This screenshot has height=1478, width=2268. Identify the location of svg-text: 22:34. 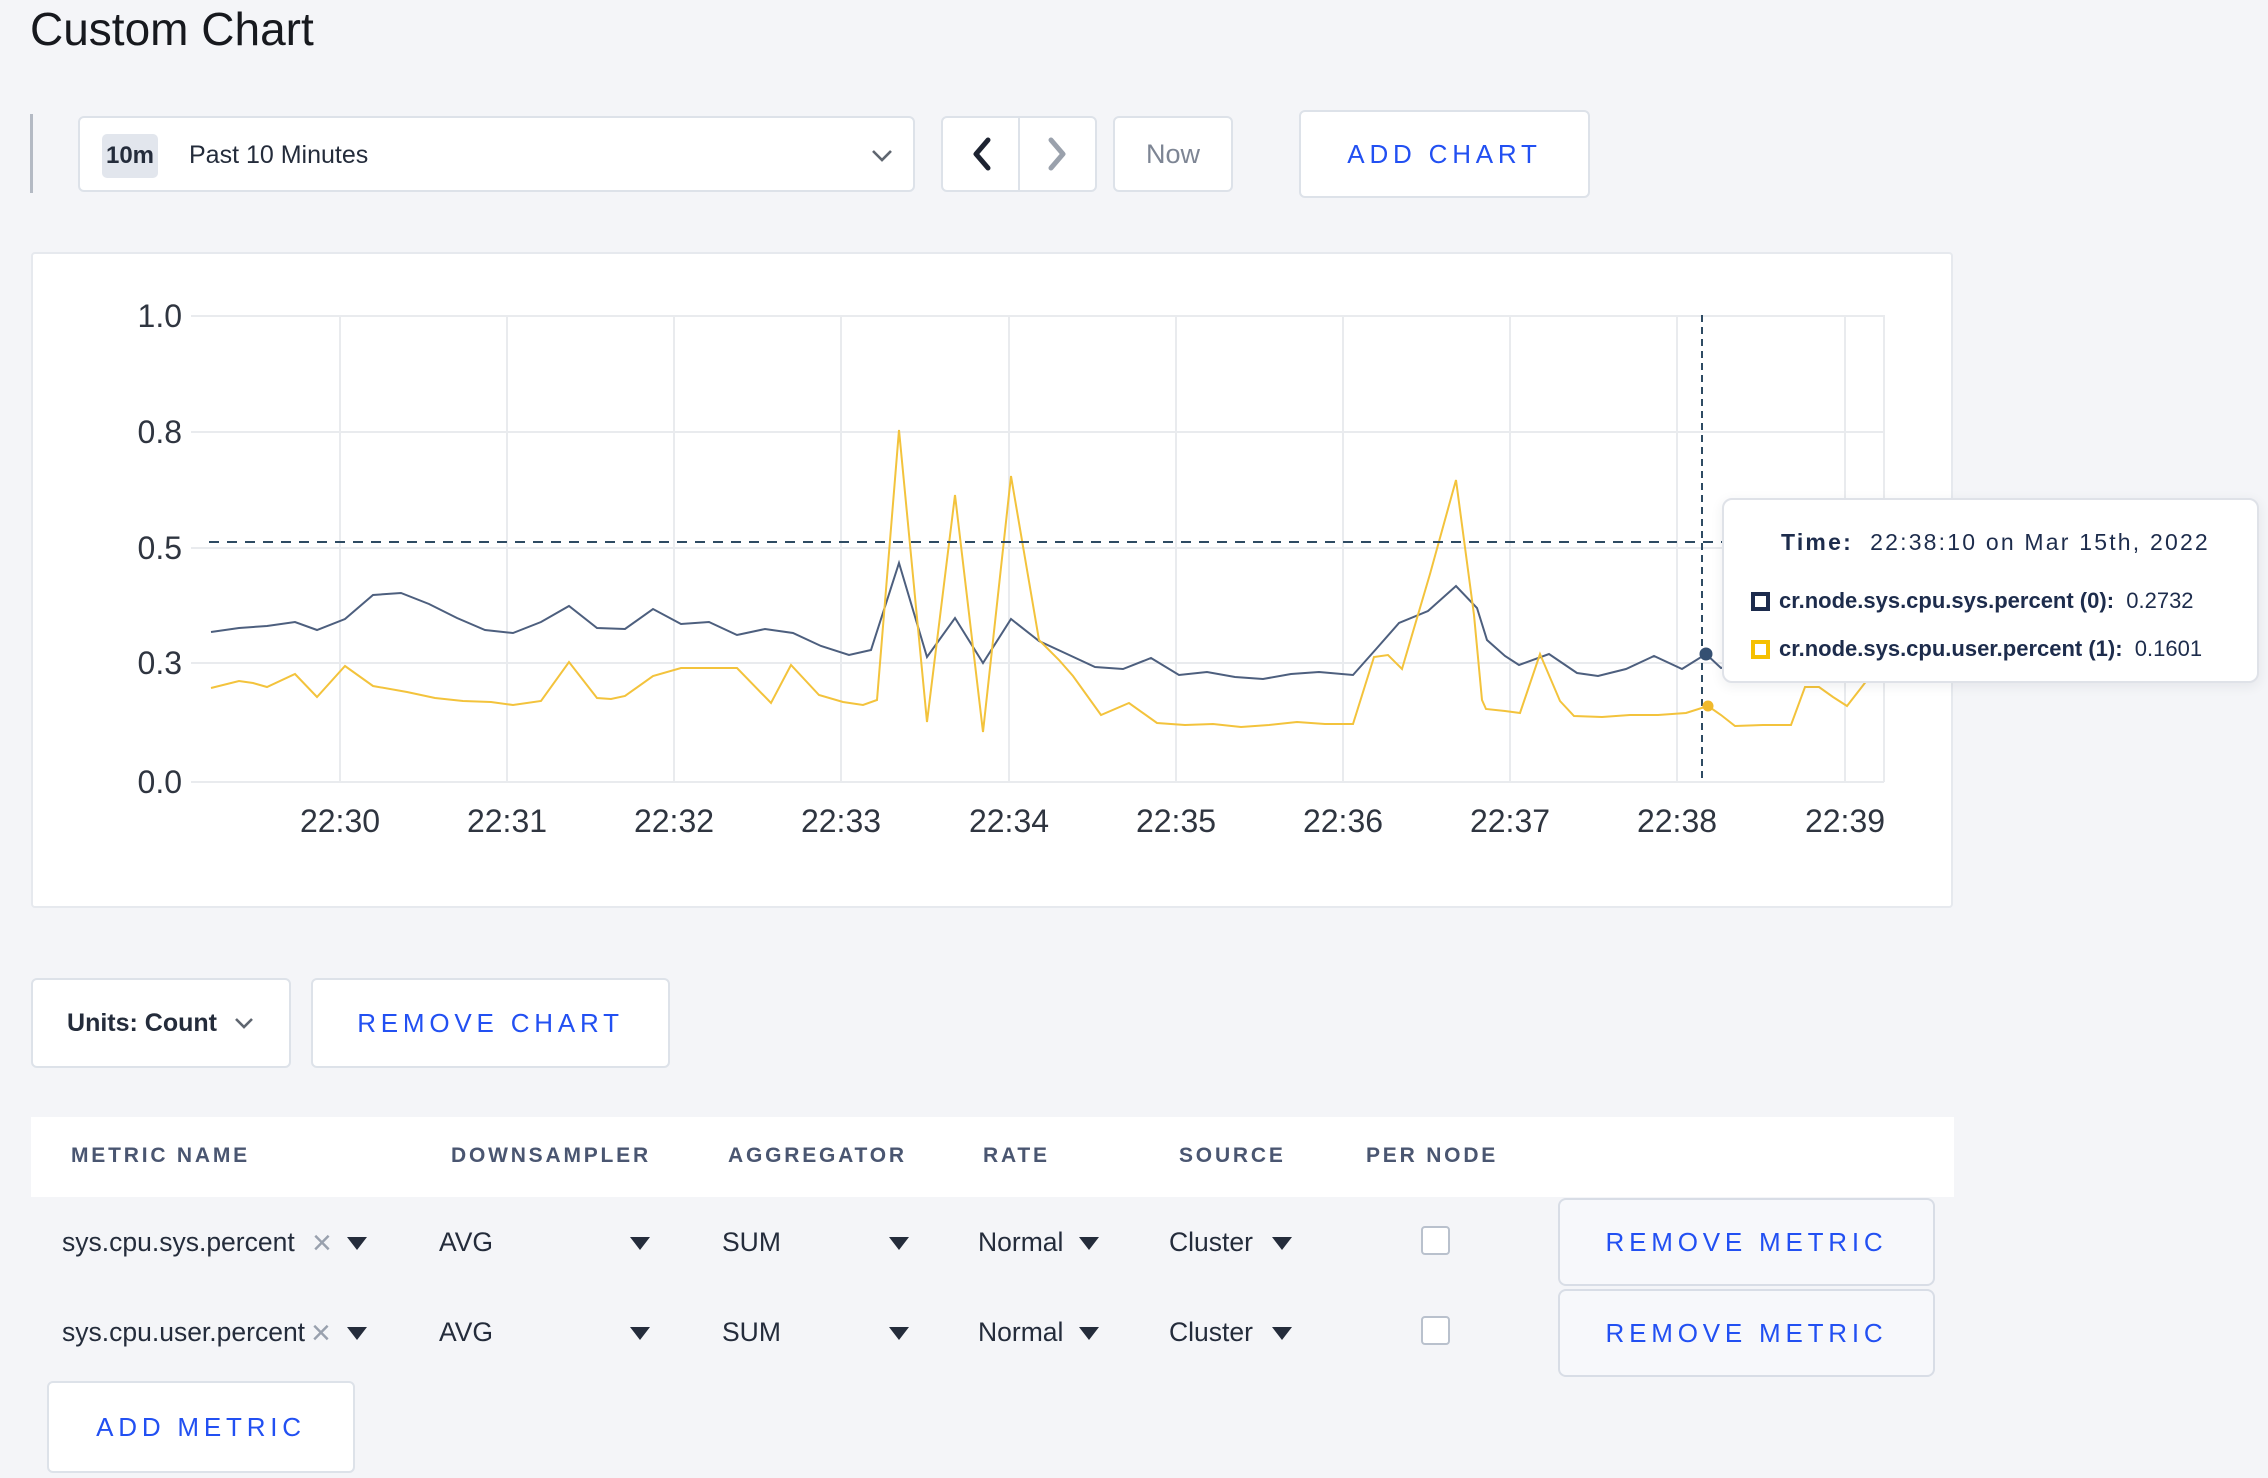
(1009, 821).